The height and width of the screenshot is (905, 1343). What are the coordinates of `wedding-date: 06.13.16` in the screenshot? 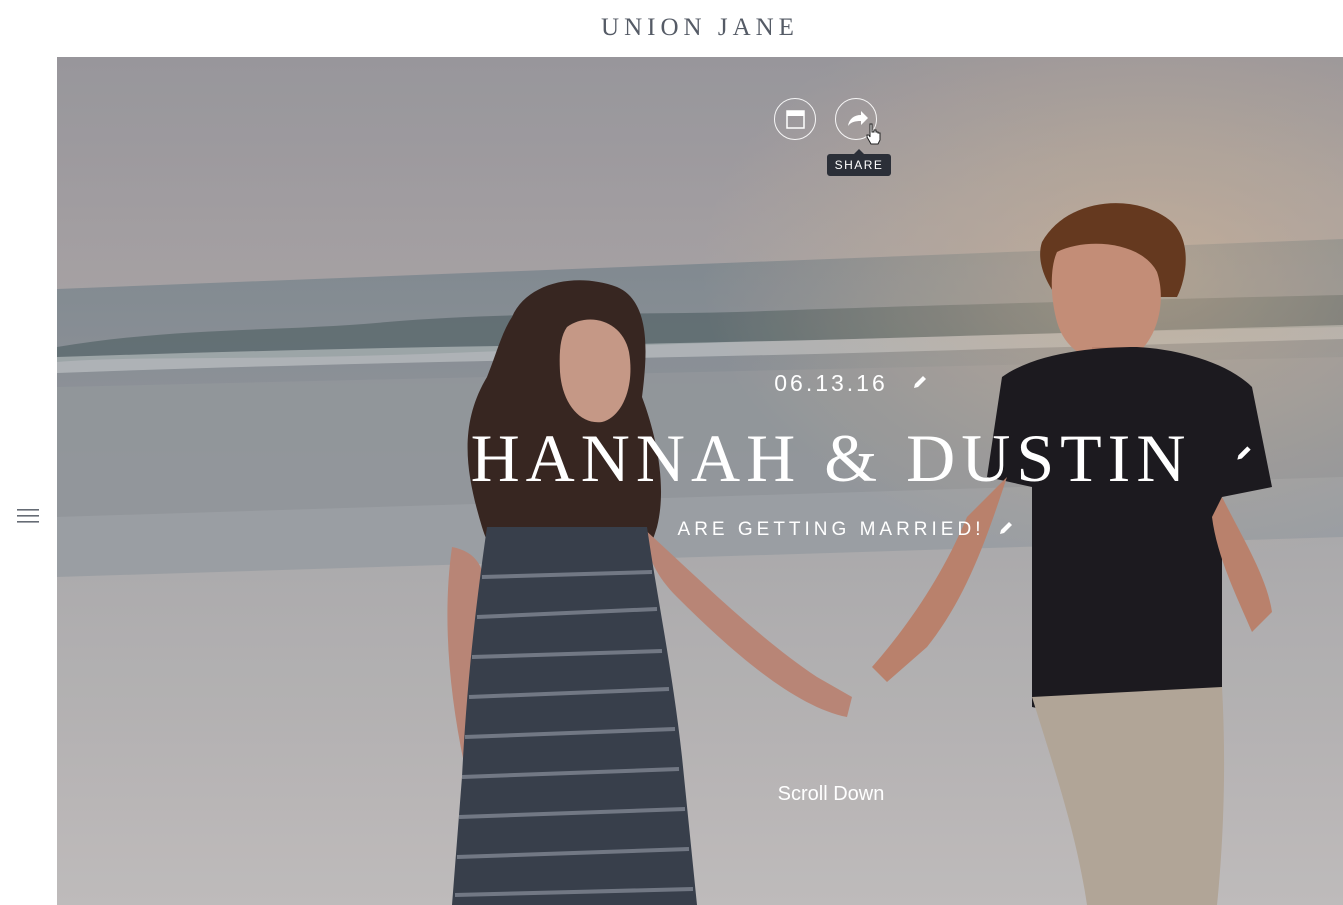 It's located at (831, 383).